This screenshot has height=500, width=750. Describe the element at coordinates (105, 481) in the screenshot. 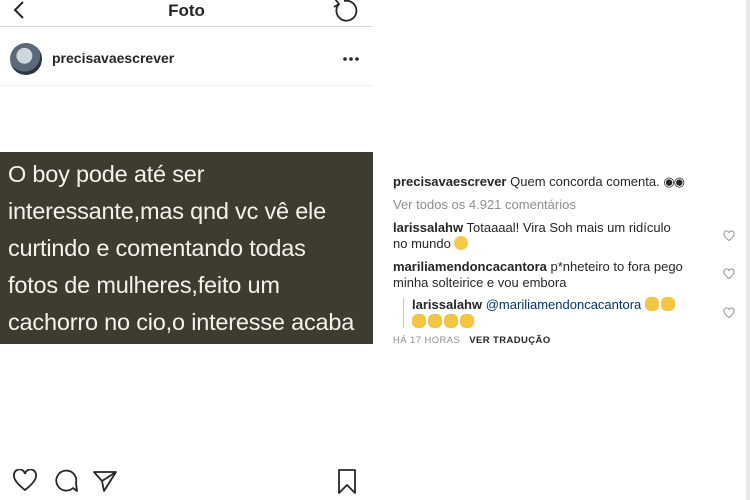

I see `paper-plane-icon` at that location.